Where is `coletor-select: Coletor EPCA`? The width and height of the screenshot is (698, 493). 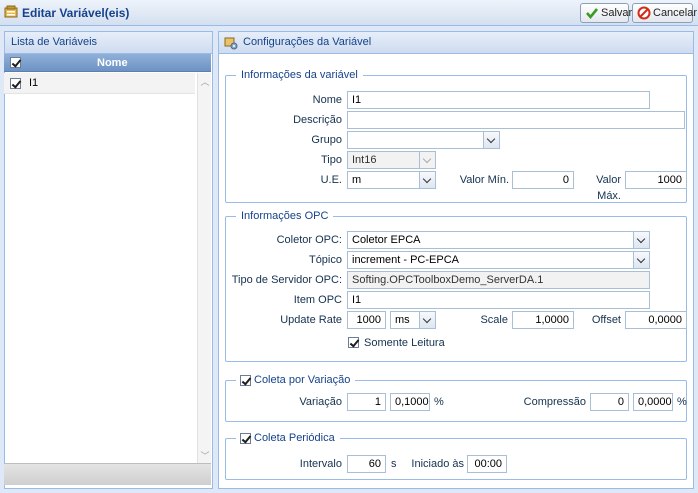
coletor-select: Coletor EPCA is located at coordinates (498, 240).